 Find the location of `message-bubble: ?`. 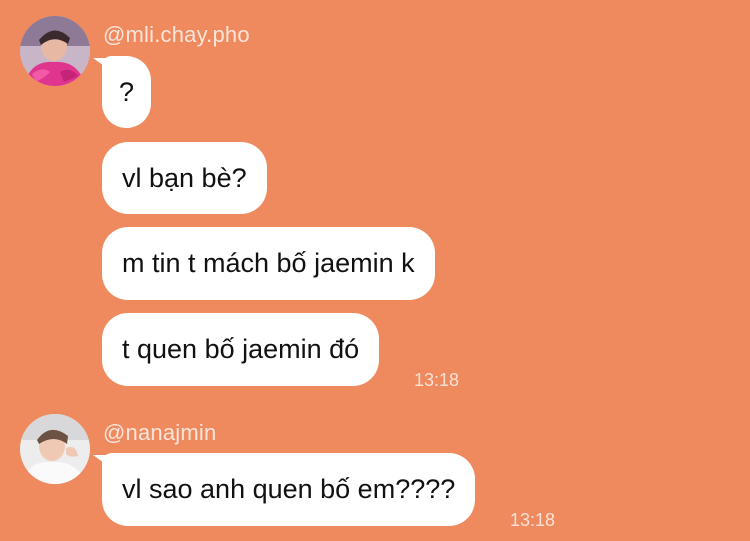

message-bubble: ? is located at coordinates (122, 92).